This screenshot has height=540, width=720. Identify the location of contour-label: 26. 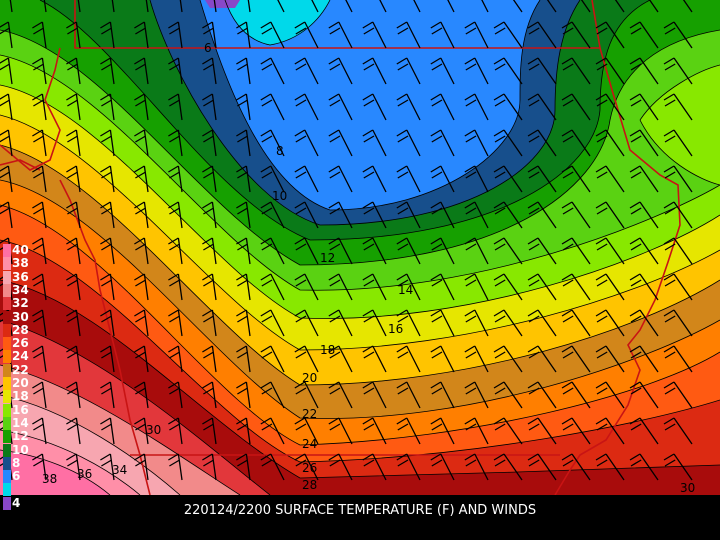
(309, 468).